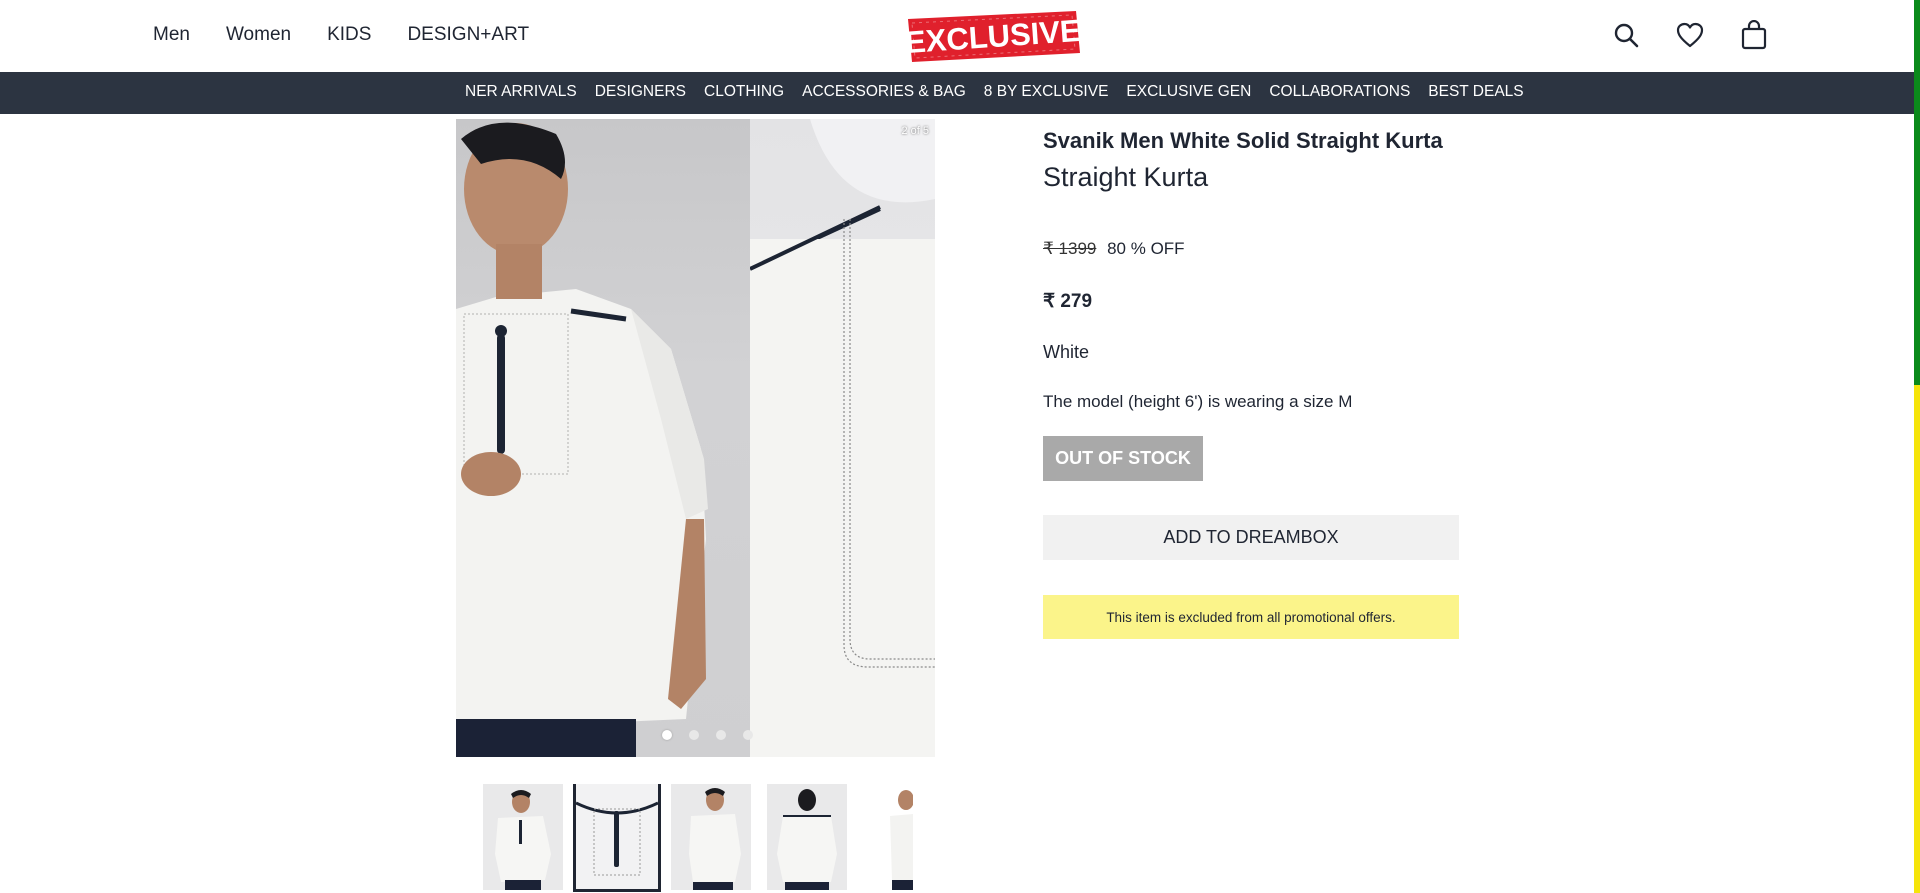  What do you see at coordinates (1339, 92) in the screenshot?
I see `category-collaborations: COLLABORATIONS` at bounding box center [1339, 92].